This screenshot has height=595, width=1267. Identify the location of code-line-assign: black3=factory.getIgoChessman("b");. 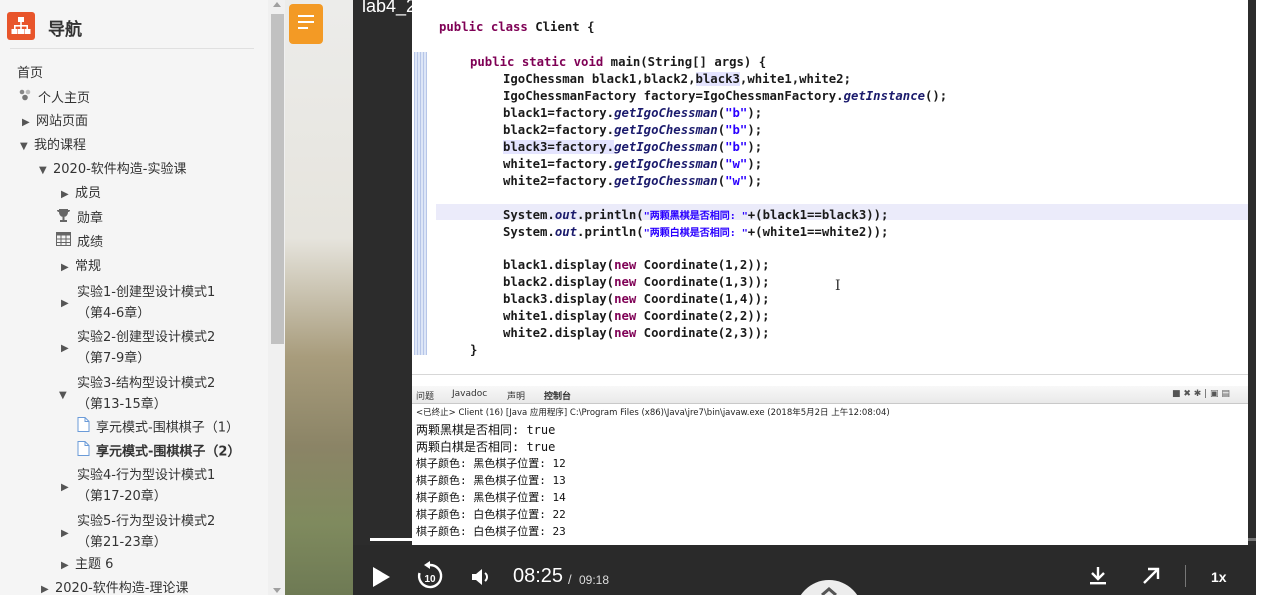
(633, 147).